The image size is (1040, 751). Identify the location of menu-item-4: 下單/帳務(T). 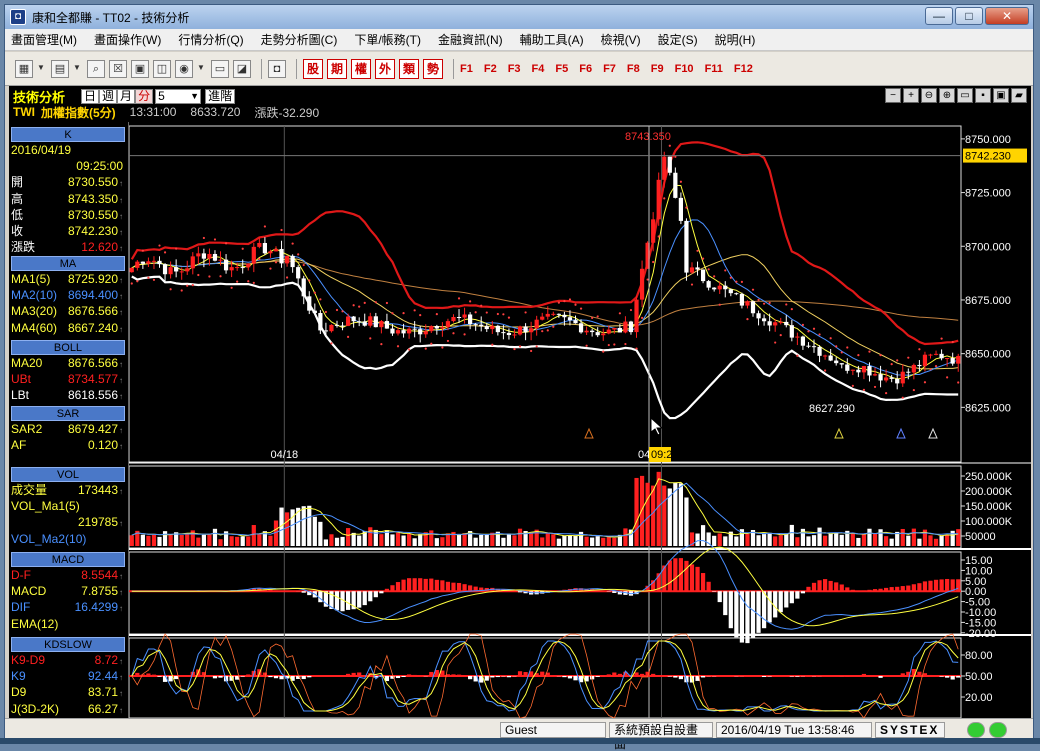
(387, 39).